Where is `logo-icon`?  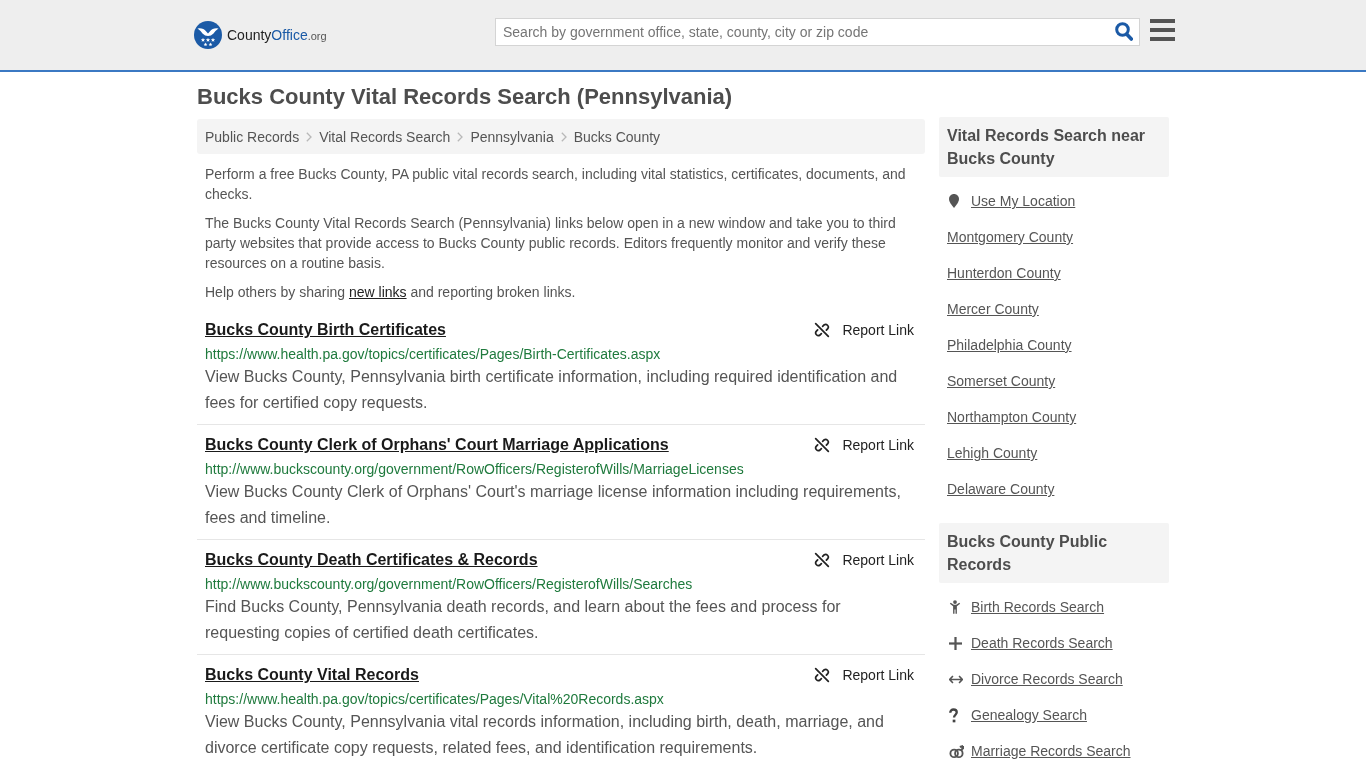
logo-icon is located at coordinates (208, 35).